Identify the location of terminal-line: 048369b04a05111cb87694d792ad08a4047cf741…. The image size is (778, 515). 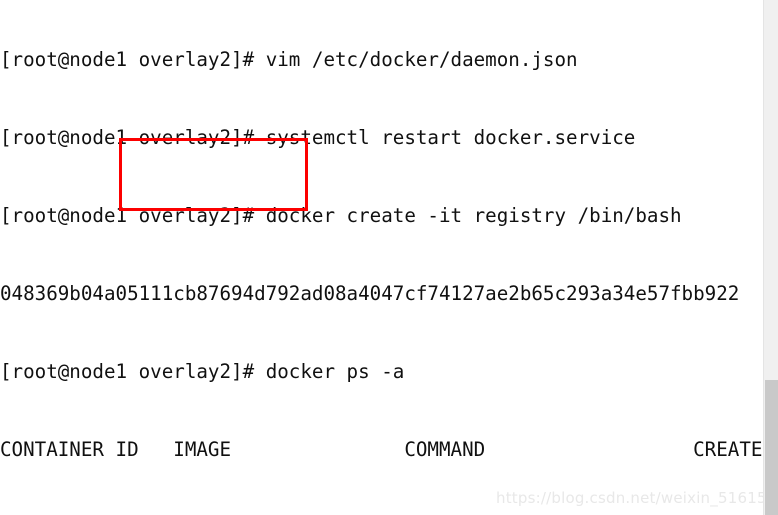
(370, 293).